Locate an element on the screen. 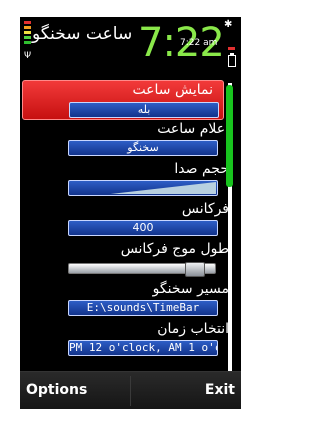 The height and width of the screenshot is (430, 320). setting-label: فرکانس is located at coordinates (205, 209).